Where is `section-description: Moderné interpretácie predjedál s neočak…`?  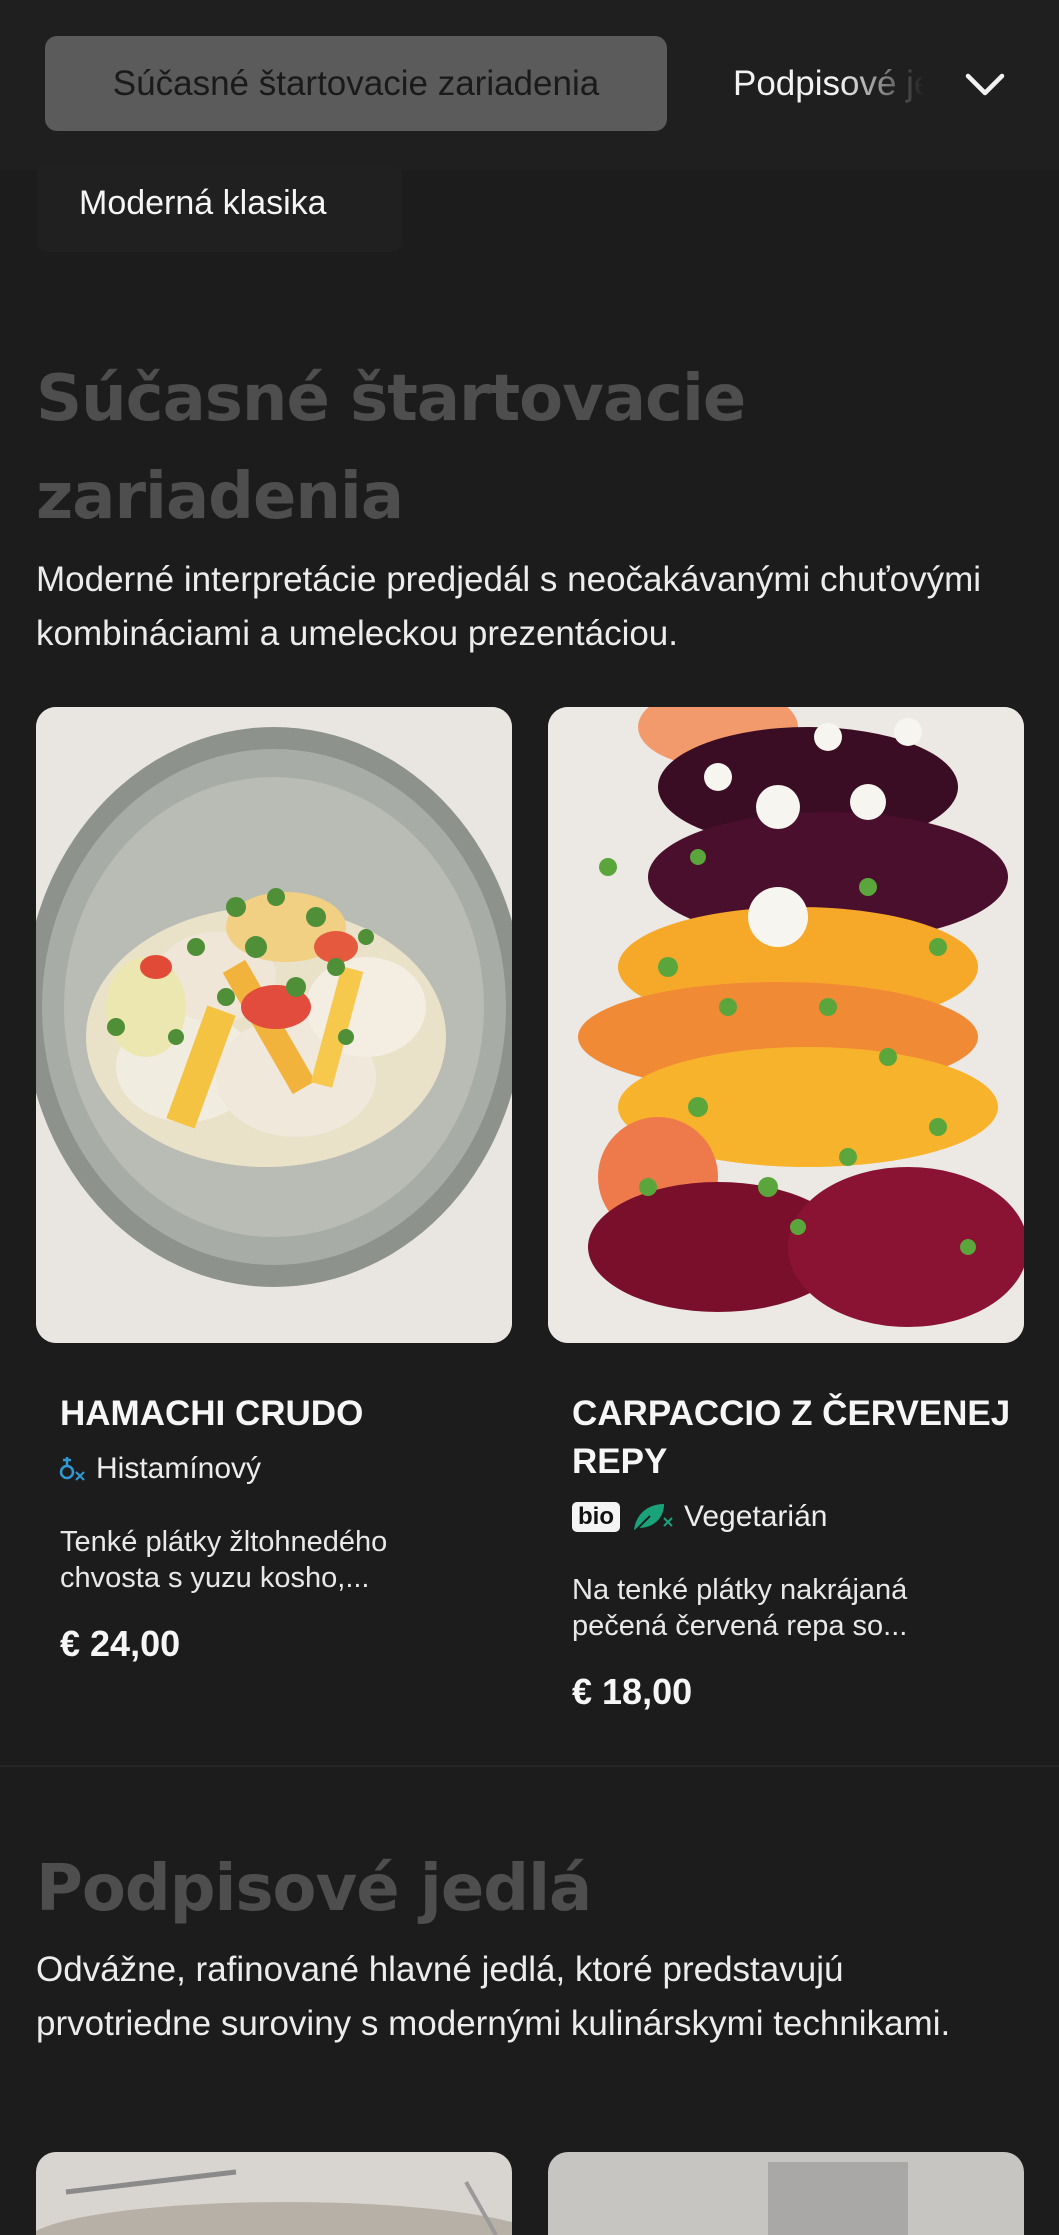 section-description: Moderné interpretácie predjedál s neočak… is located at coordinates (508, 606).